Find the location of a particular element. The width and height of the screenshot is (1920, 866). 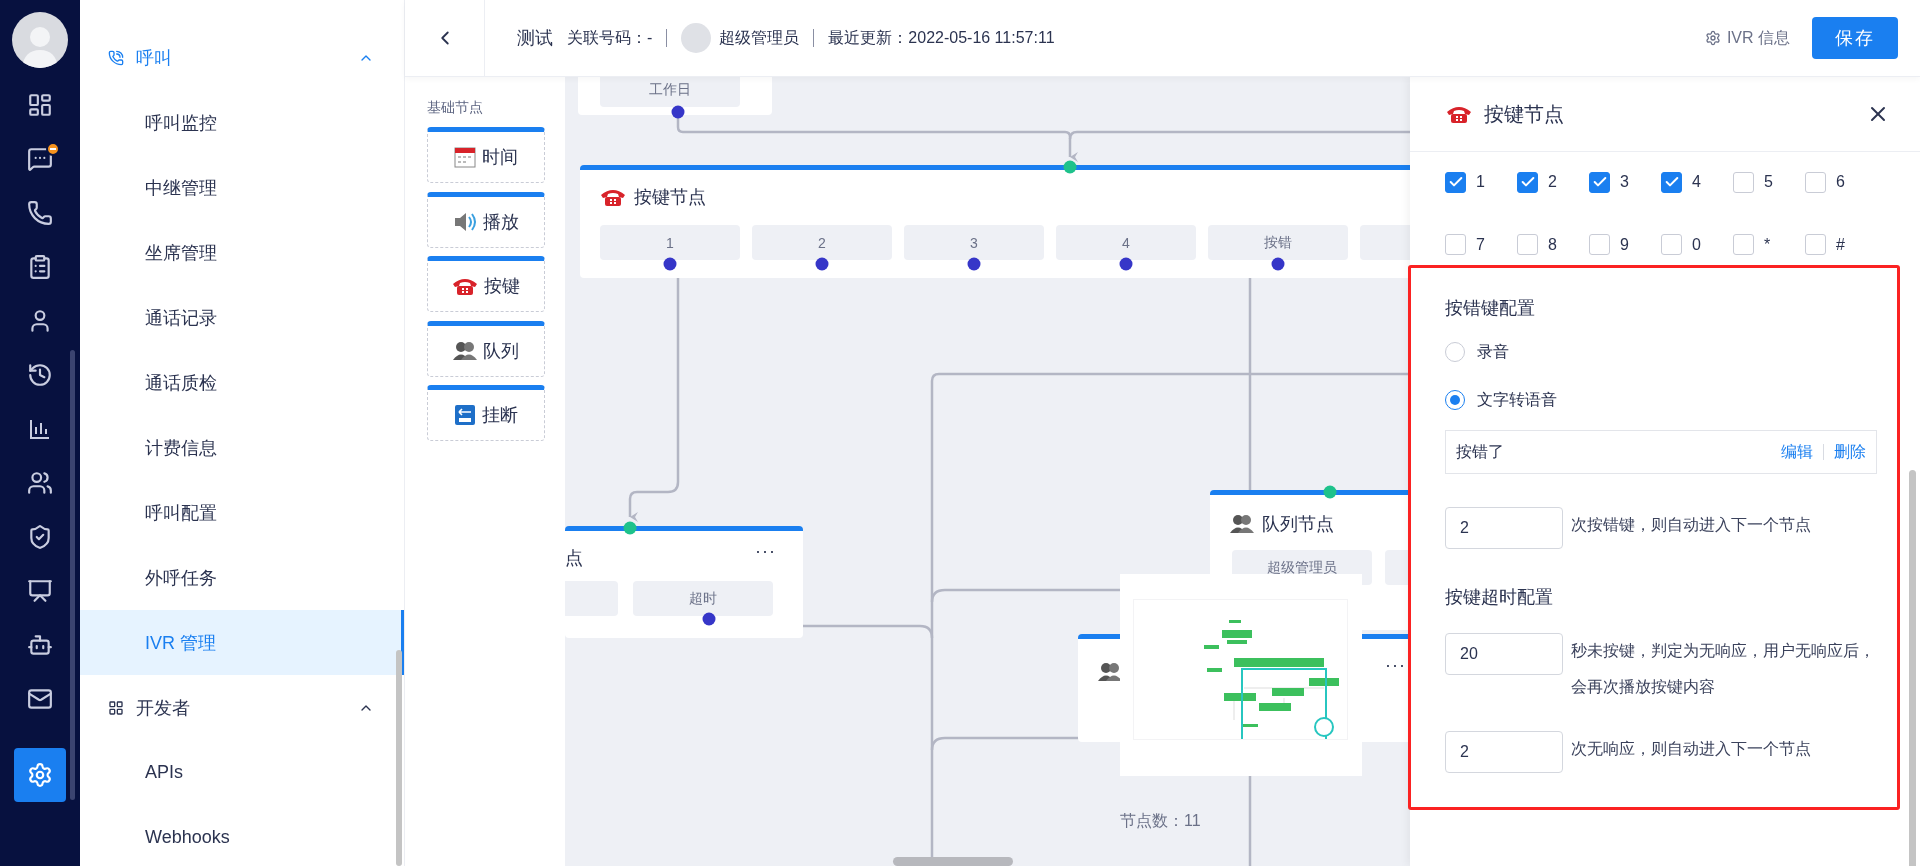

avatar is located at coordinates (40, 40).